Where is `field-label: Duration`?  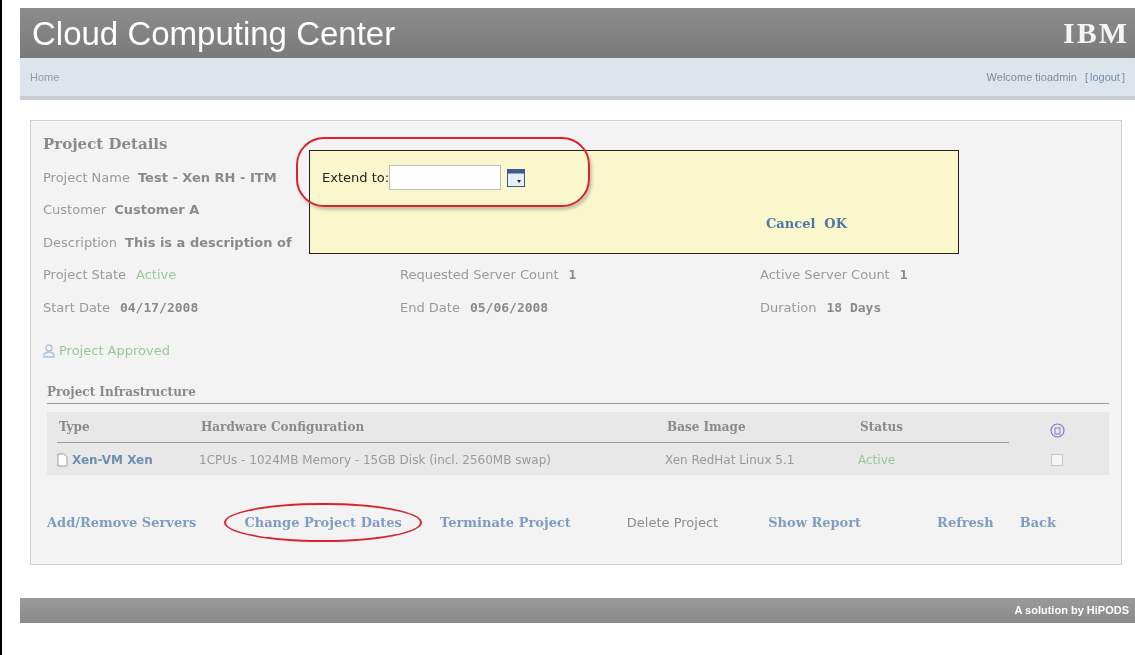
field-label: Duration is located at coordinates (788, 307).